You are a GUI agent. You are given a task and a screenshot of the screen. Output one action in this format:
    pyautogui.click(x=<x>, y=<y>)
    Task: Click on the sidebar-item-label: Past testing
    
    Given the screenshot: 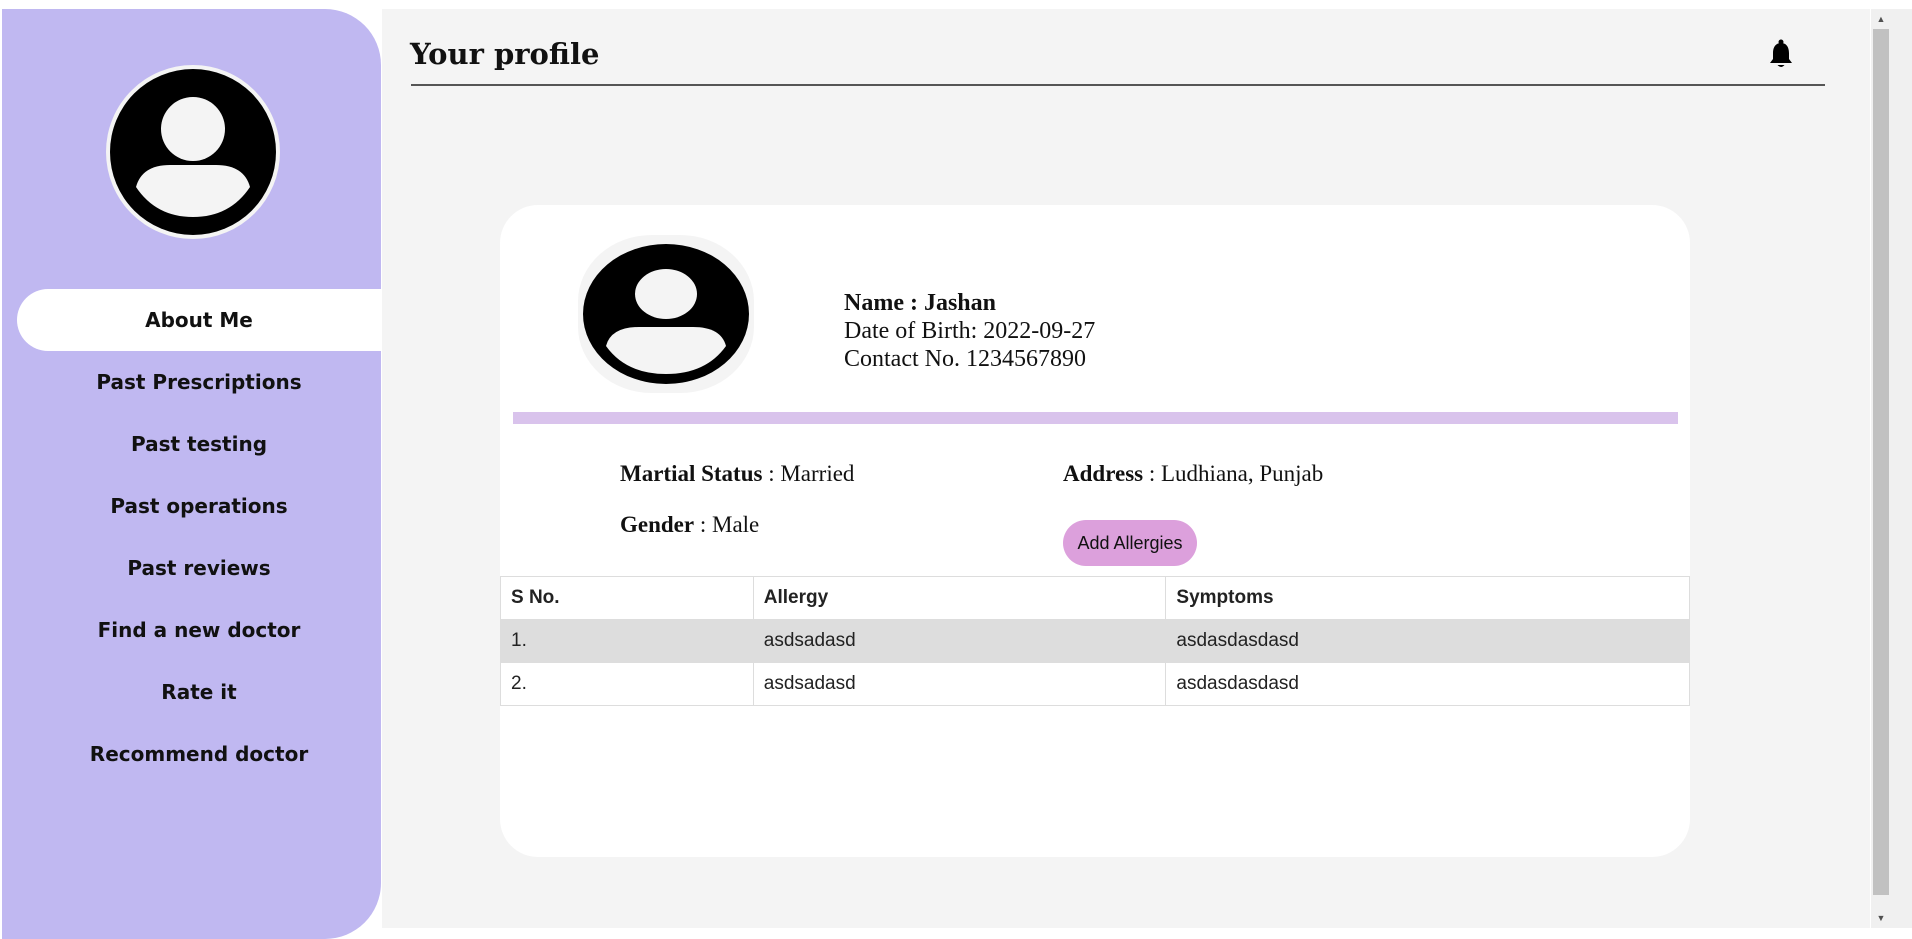 What is the action you would take?
    pyautogui.click(x=199, y=444)
    